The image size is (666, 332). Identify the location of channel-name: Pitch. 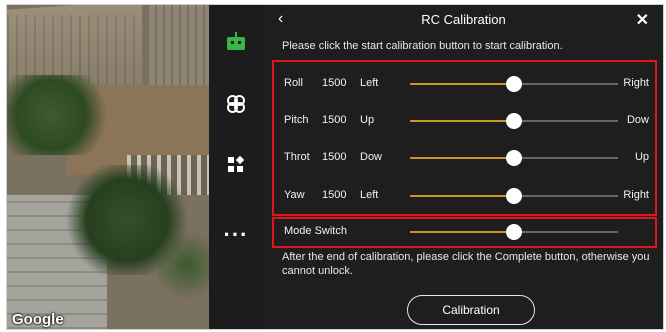
(296, 120).